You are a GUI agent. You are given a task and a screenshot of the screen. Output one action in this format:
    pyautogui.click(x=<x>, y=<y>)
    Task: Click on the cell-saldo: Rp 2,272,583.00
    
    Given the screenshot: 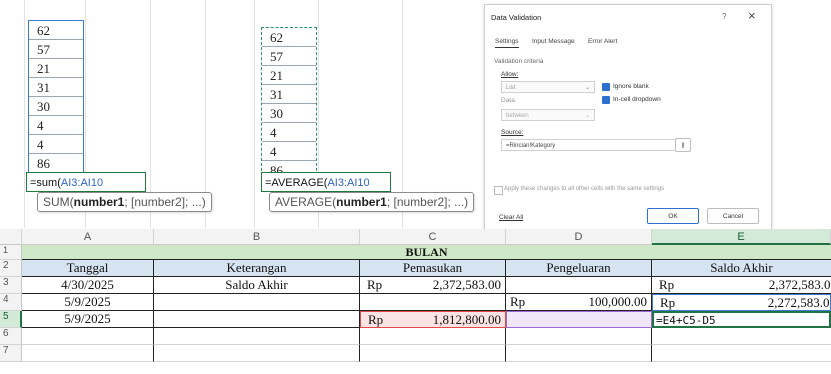 What is the action you would take?
    pyautogui.click(x=741, y=302)
    